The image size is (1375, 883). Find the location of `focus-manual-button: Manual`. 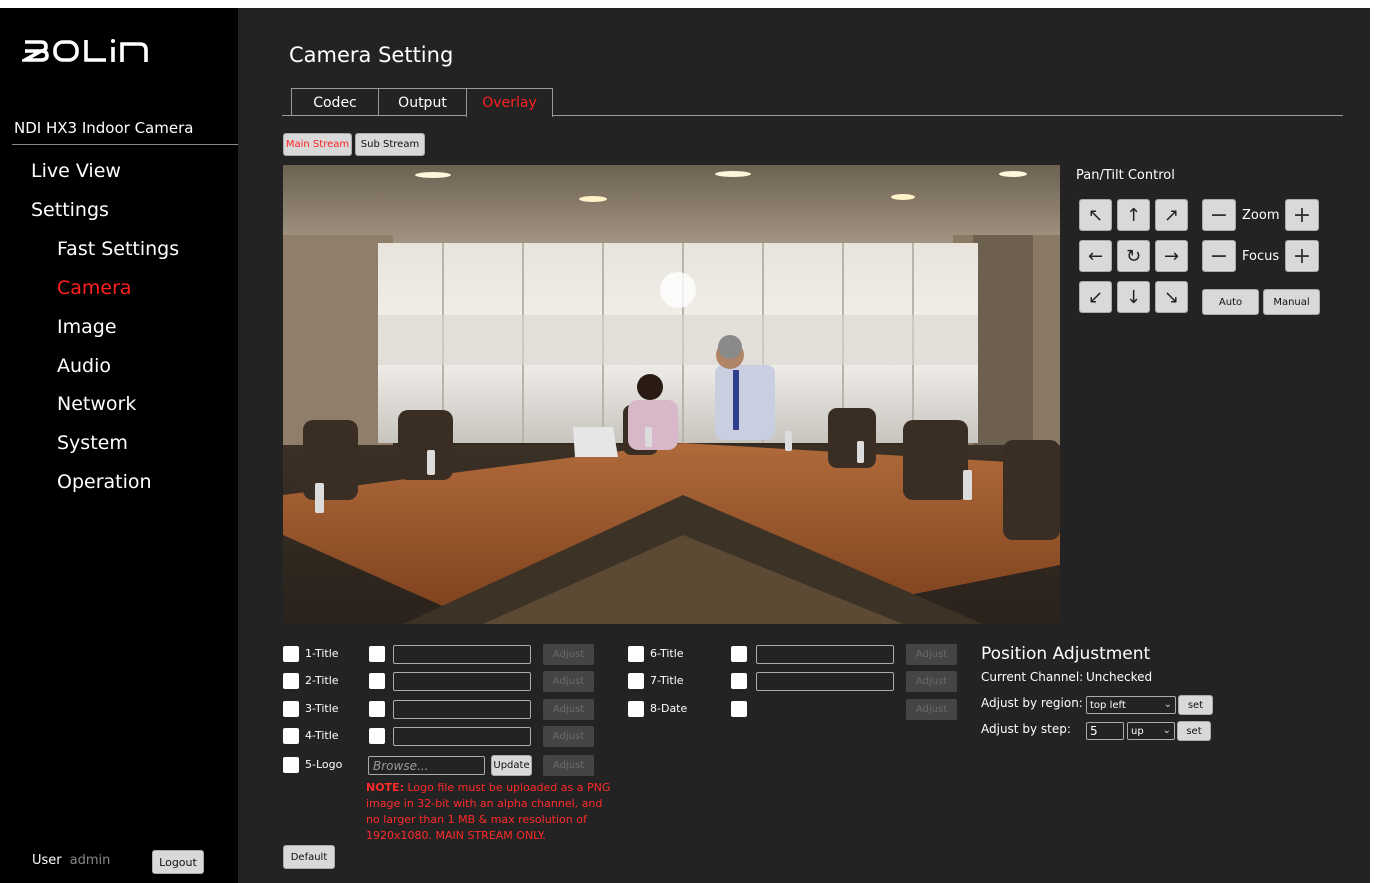

focus-manual-button: Manual is located at coordinates (1291, 302).